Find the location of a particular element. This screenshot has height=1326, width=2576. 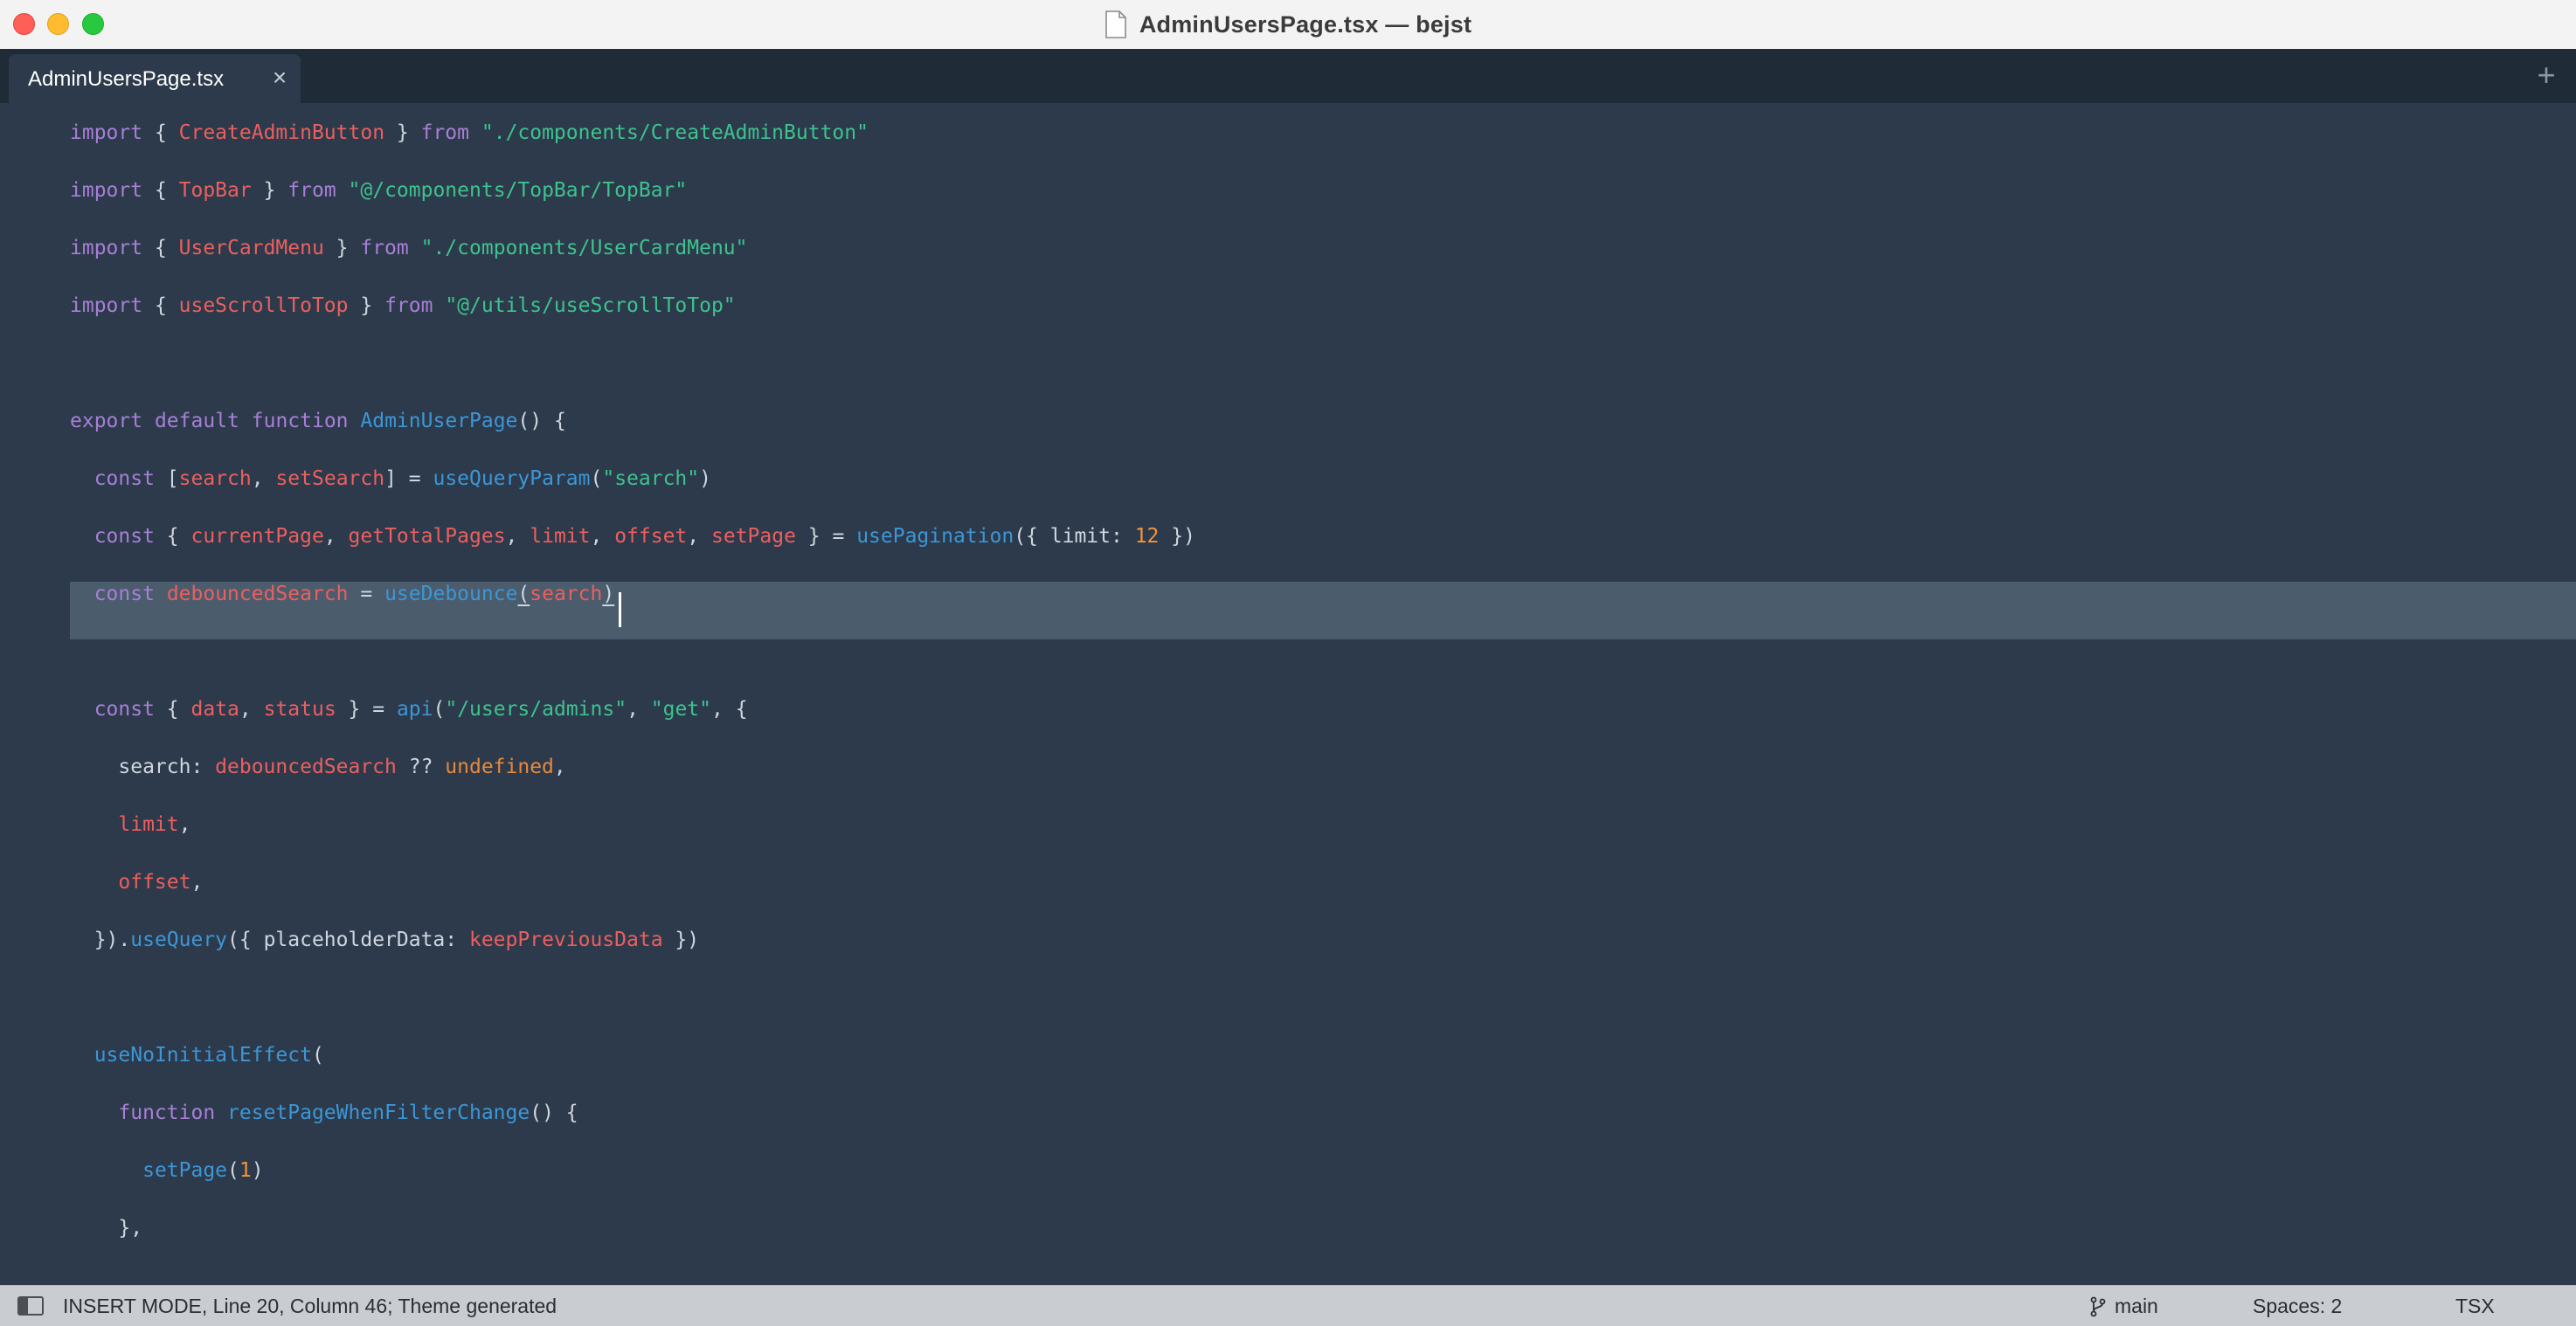

code-line: useNoInitialEffect( is located at coordinates (197, 1055).